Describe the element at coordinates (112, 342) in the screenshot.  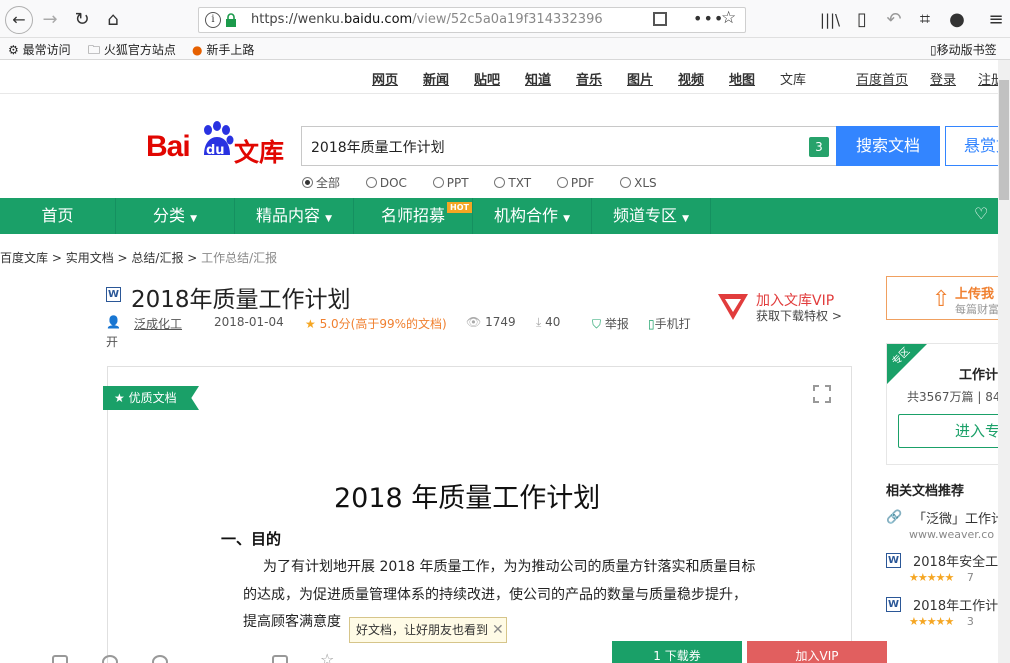
I see `doc-author-cont: 开` at that location.